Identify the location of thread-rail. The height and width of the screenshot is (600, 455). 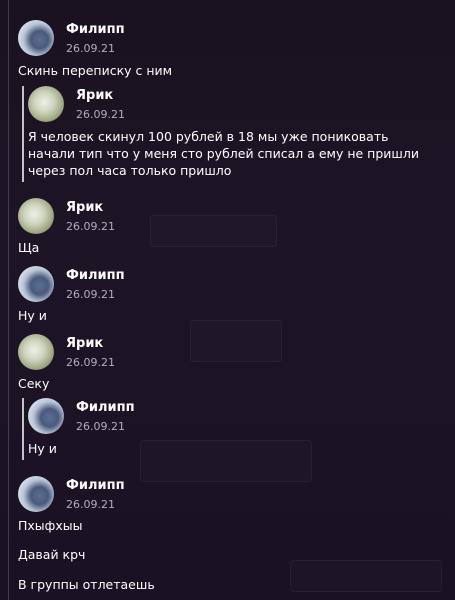
(8, 300).